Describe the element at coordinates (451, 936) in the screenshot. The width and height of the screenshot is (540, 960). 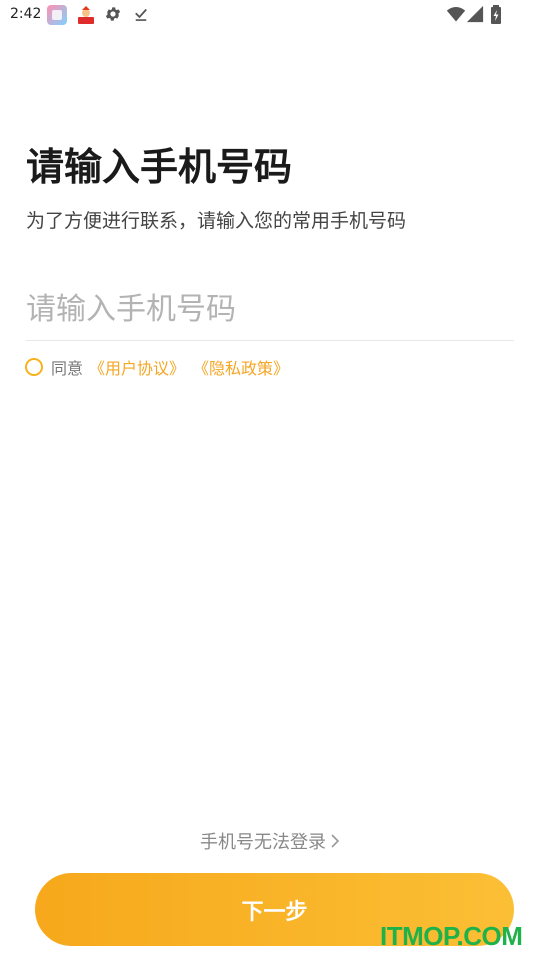
I see `watermark-logo: ITMOP.COM` at that location.